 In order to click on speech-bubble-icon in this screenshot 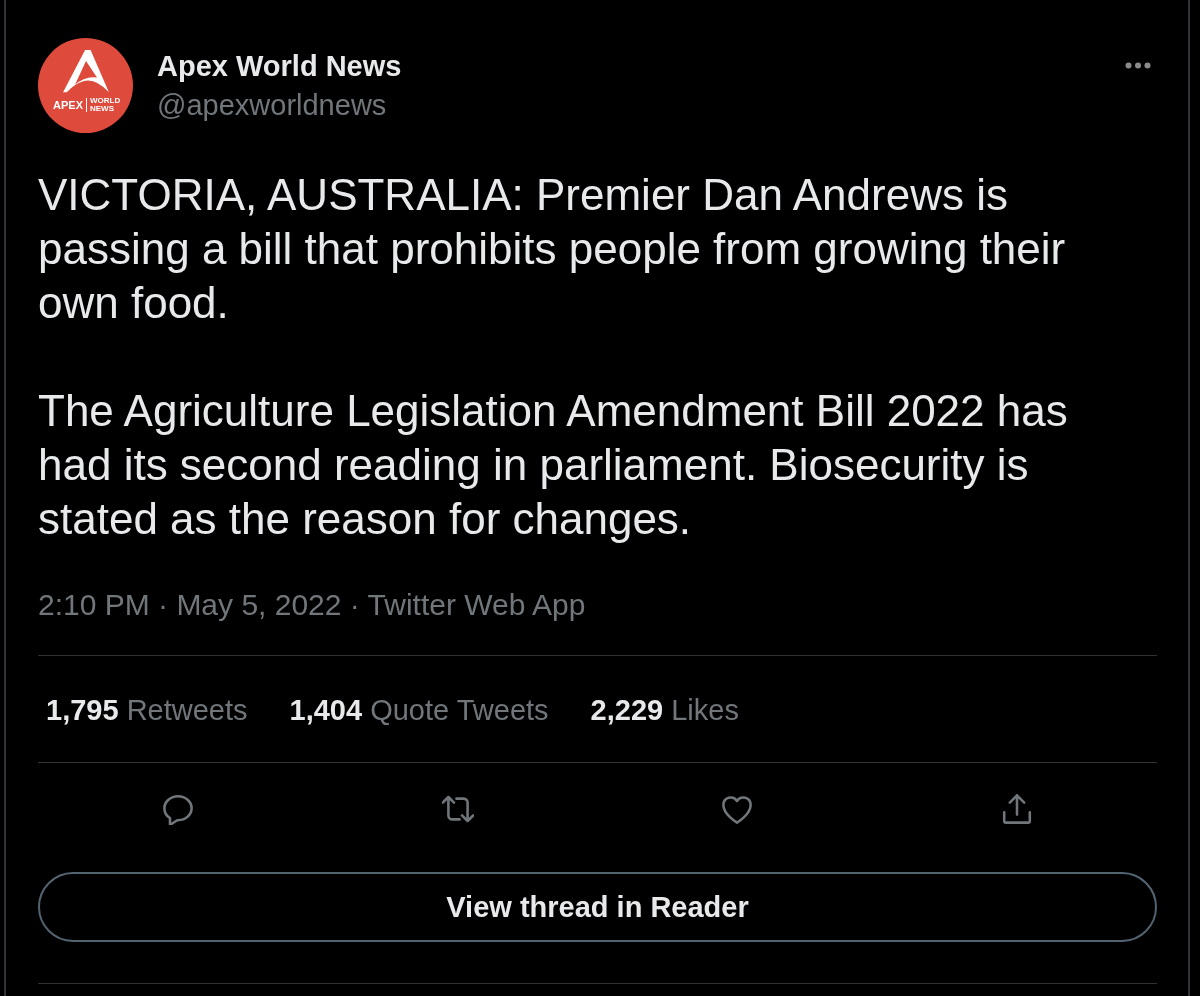, I will do `click(177, 809)`.